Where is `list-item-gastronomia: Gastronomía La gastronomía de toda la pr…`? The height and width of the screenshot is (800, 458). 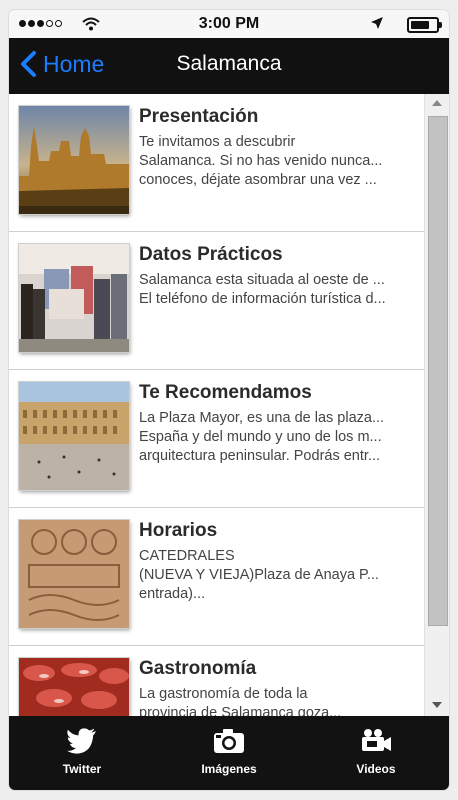
list-item-gastronomia: Gastronomía La gastronomía de toda la pr… is located at coordinates (217, 681).